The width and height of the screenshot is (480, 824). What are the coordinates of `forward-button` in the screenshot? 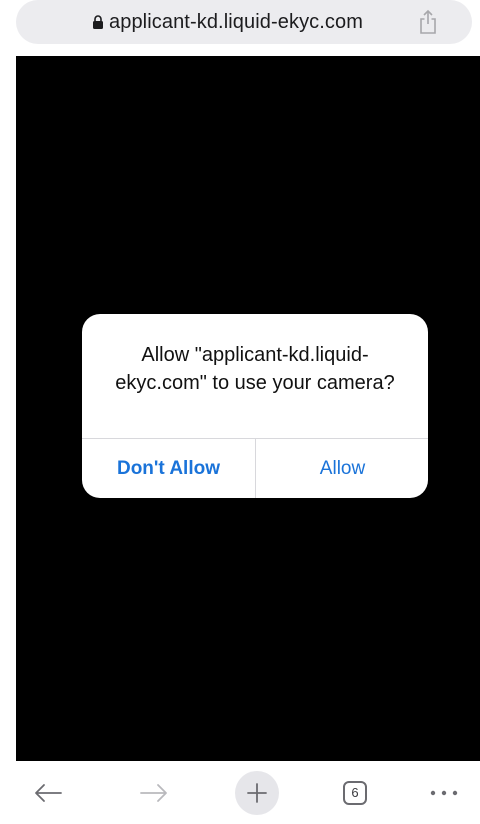 It's located at (154, 792).